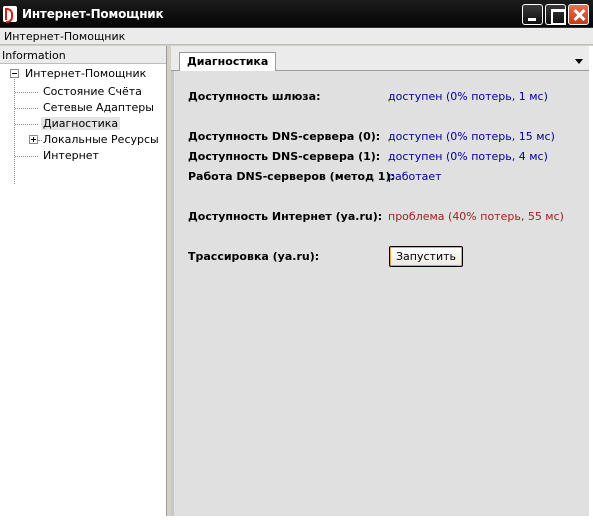  I want to click on menu-bar: Интернет-Помощник, so click(296, 36).